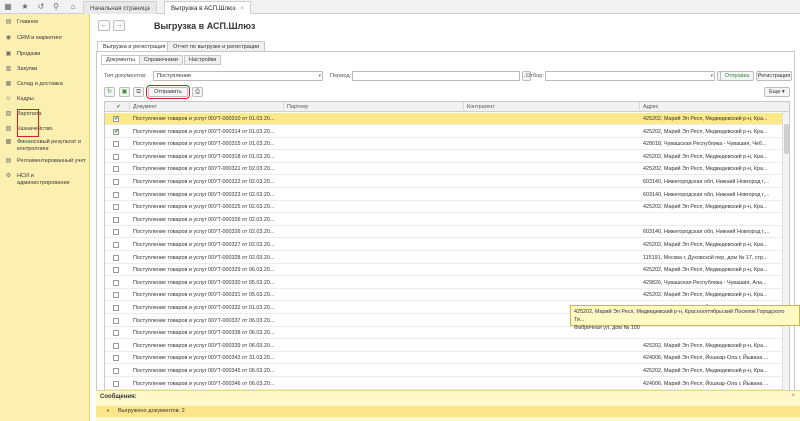 The height and width of the screenshot is (421, 800). Describe the element at coordinates (118, 397) in the screenshot. I see `messages-title: Сообщения:` at that location.